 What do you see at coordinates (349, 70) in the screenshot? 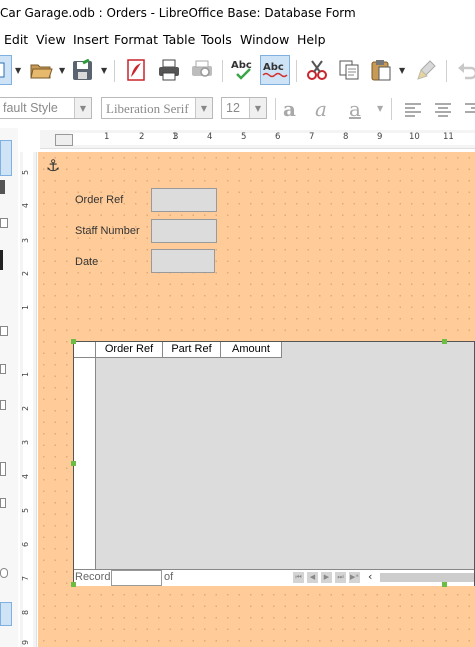
I see `copy-icon` at bounding box center [349, 70].